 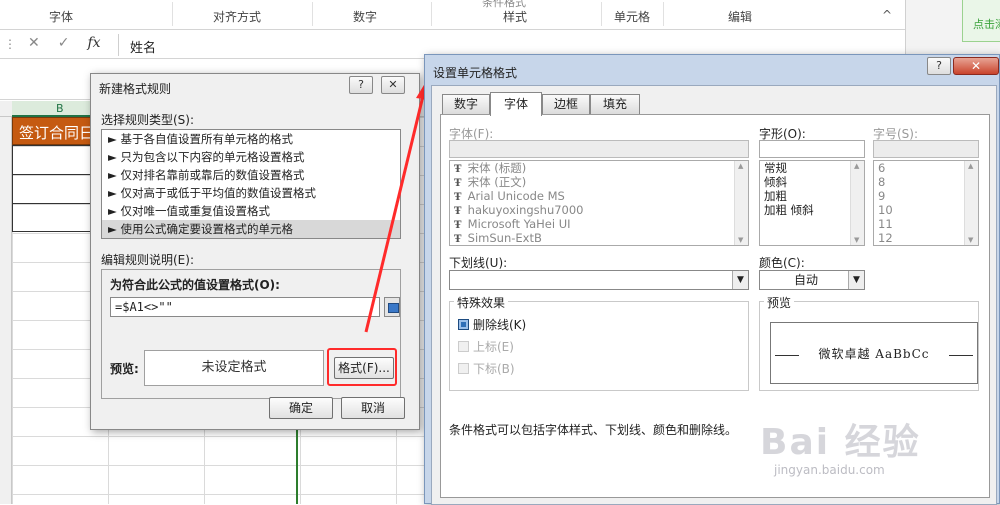 What do you see at coordinates (812, 168) in the screenshot?
I see `font-style-item: 常规` at bounding box center [812, 168].